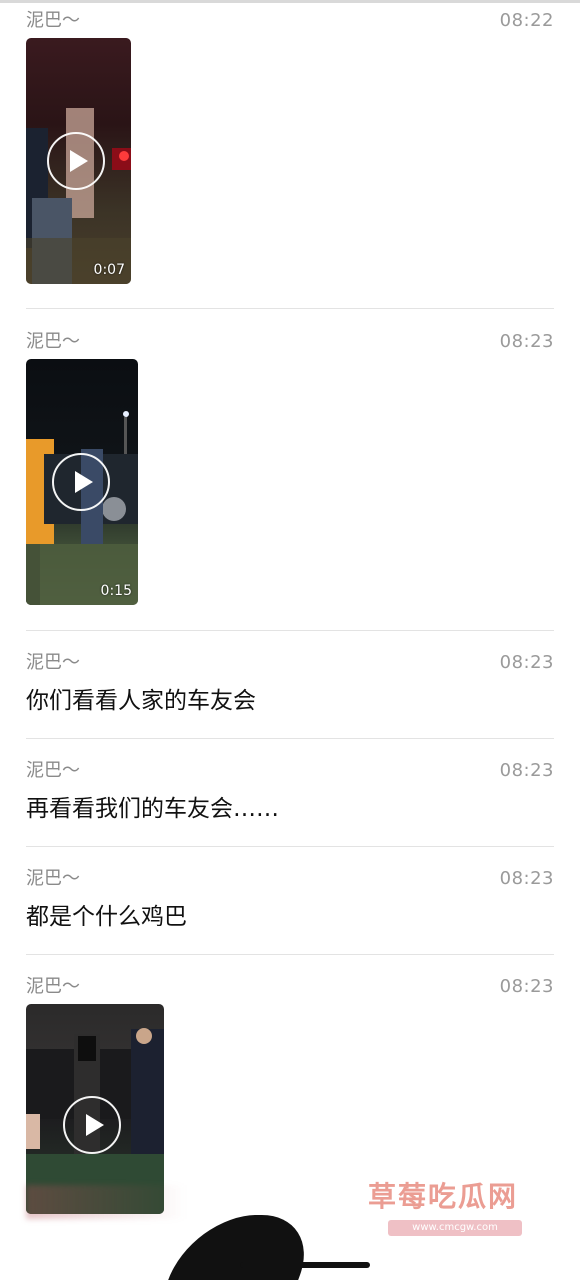 The image size is (580, 1280). Describe the element at coordinates (290, 692) in the screenshot. I see `message-item: 泥巴～ 08:23 你们看看人家的车友会` at that location.